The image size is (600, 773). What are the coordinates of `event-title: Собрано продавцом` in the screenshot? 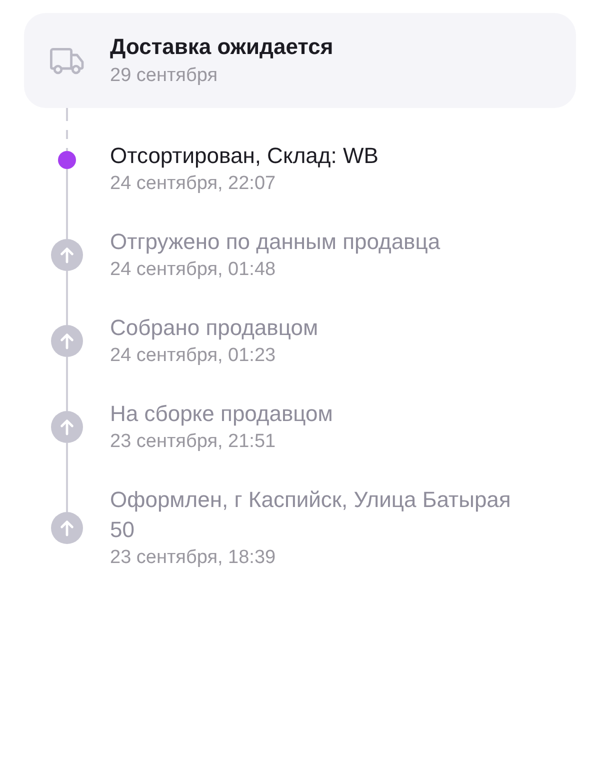 It's located at (214, 328).